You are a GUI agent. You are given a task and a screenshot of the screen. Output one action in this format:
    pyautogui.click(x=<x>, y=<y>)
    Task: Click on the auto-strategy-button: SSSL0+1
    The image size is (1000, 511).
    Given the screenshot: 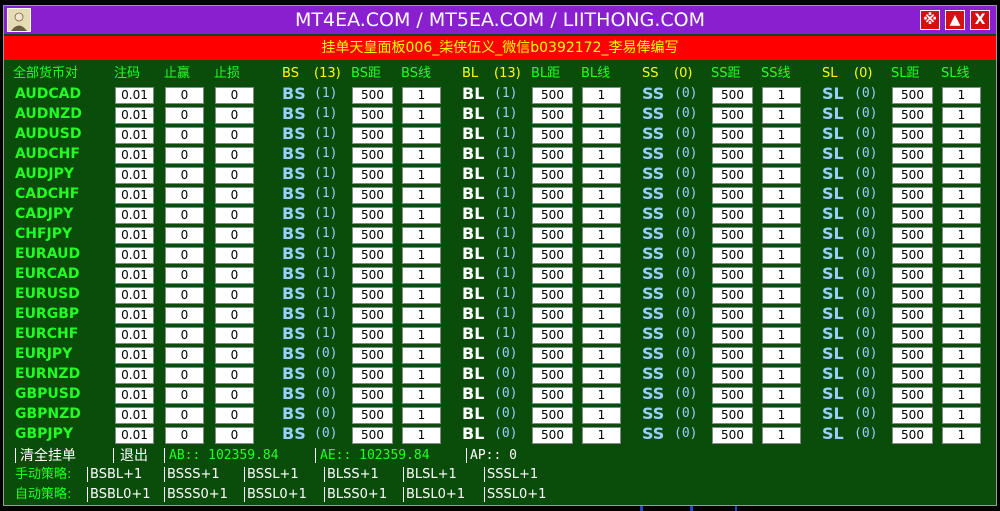 What is the action you would take?
    pyautogui.click(x=516, y=495)
    